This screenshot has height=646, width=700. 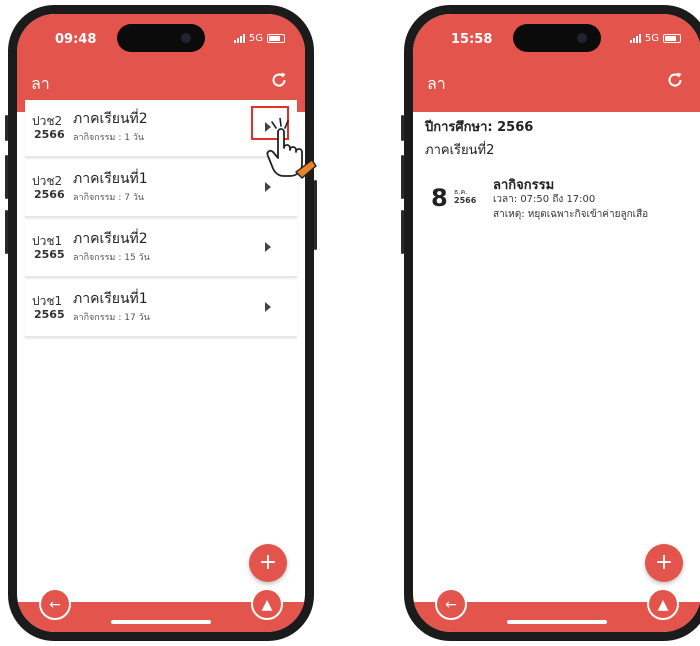 I want to click on leave-days: : 17 วัน, so click(x=134, y=318).